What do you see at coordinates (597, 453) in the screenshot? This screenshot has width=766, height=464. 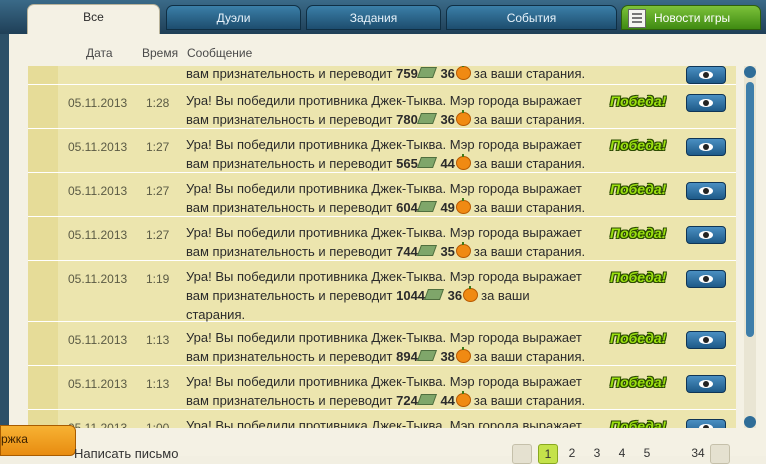 I see `page-3: 3` at bounding box center [597, 453].